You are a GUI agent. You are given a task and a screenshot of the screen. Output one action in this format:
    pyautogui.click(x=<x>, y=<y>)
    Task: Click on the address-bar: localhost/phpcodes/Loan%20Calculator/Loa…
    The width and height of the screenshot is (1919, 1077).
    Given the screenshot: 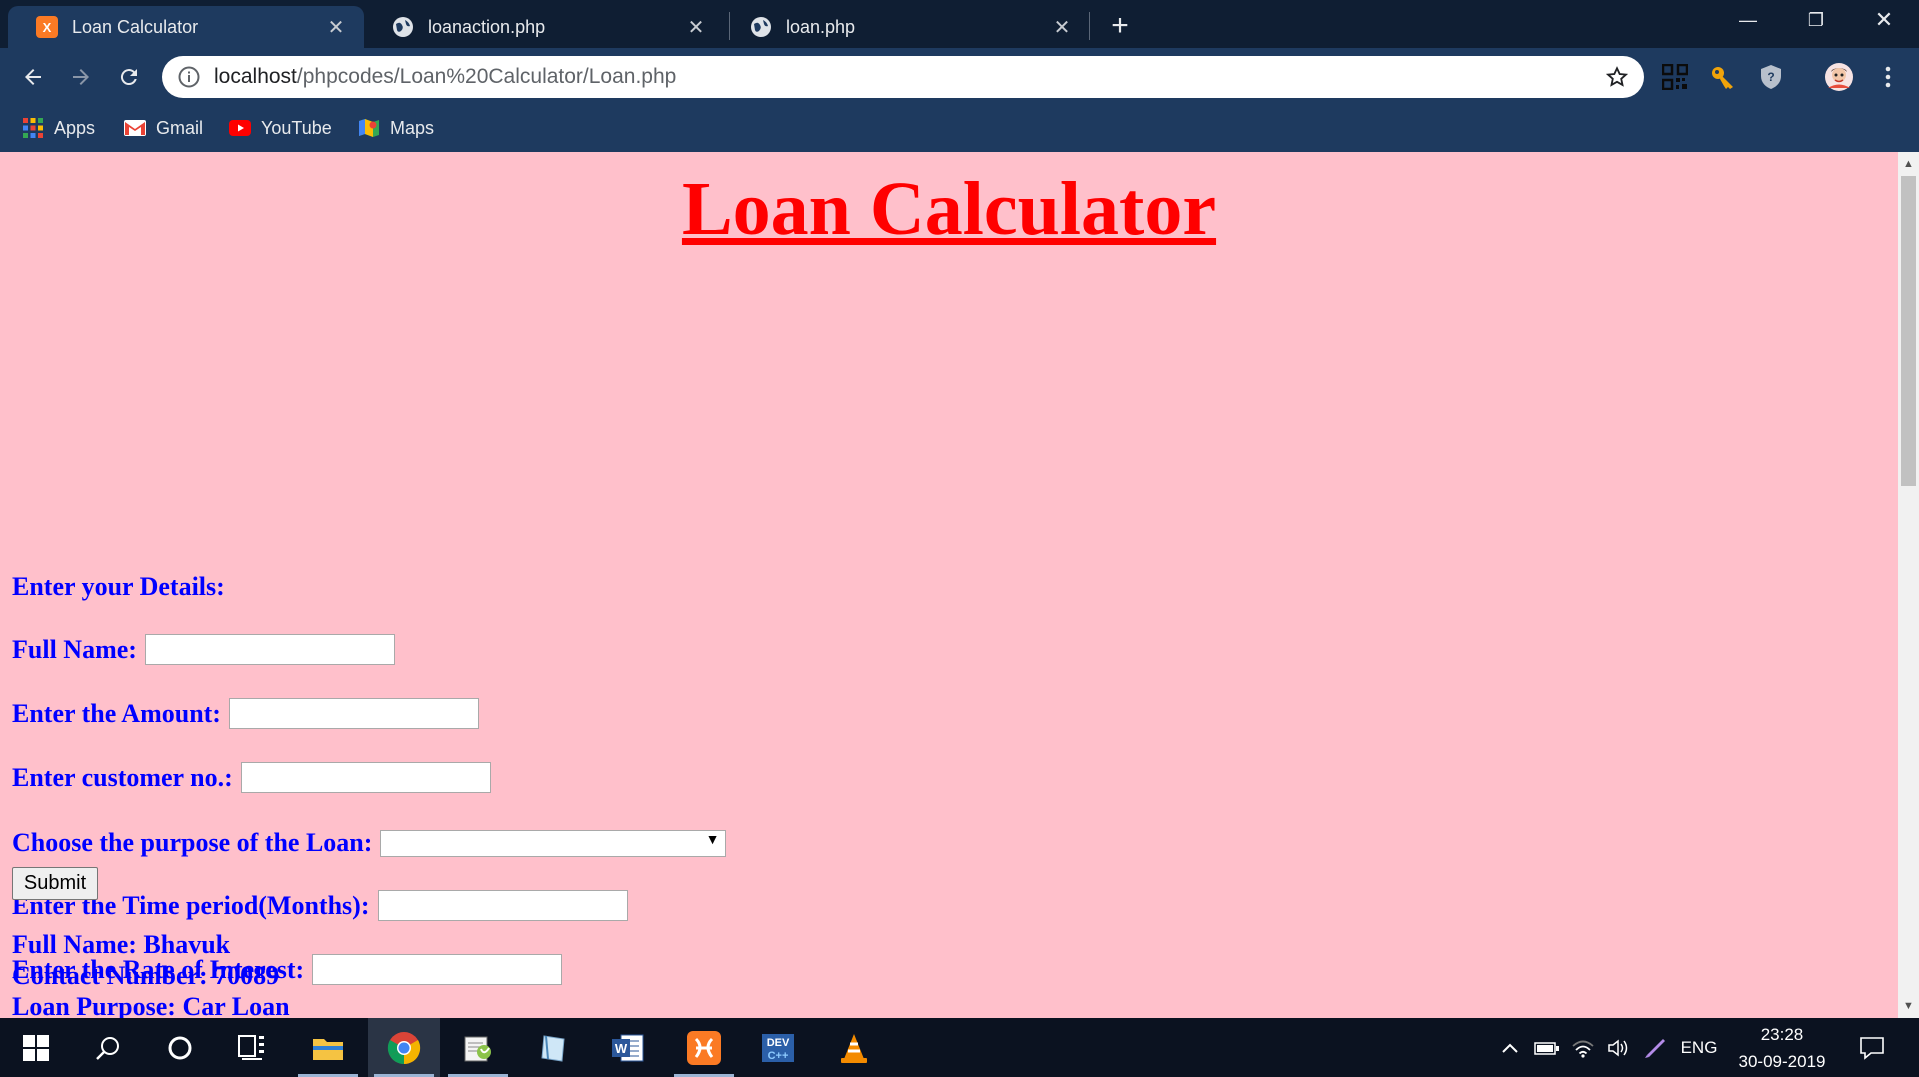 What is the action you would take?
    pyautogui.click(x=903, y=77)
    